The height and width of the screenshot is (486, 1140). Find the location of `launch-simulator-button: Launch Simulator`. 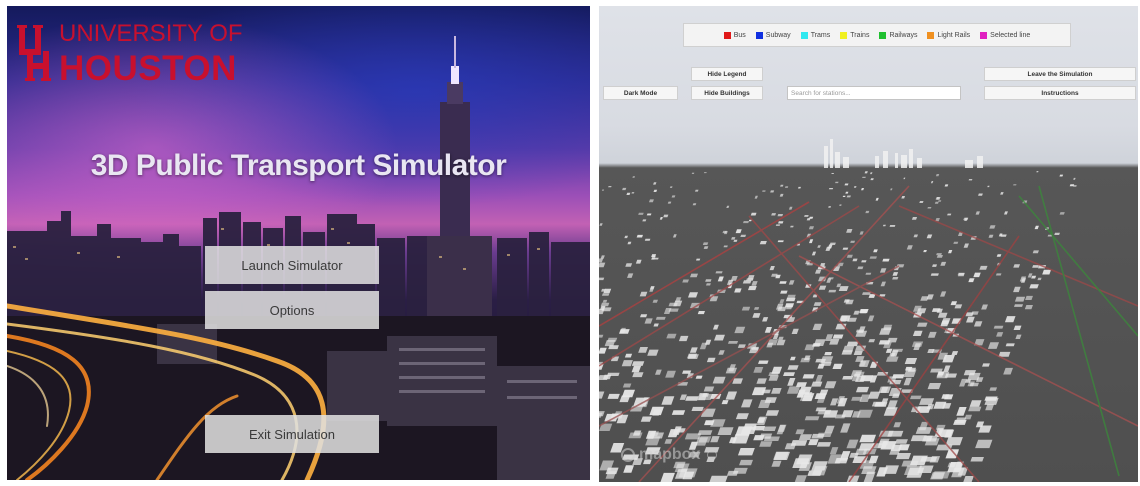

launch-simulator-button: Launch Simulator is located at coordinates (292, 265).